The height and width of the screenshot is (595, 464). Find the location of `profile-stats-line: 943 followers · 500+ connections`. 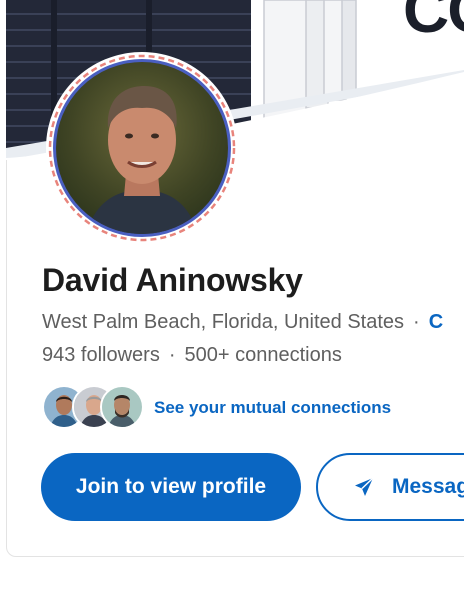

profile-stats-line: 943 followers · 500+ connections is located at coordinates (192, 355).